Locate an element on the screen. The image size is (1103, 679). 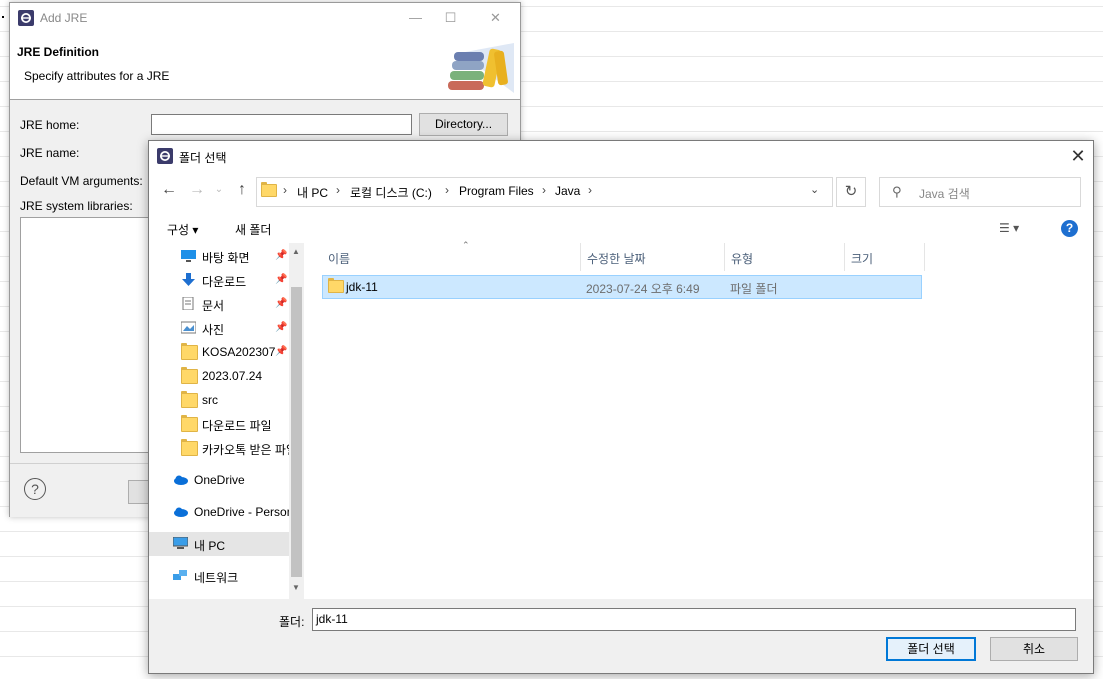
picker-titlebar: 폴더 선택 ✕ is located at coordinates (621, 156).